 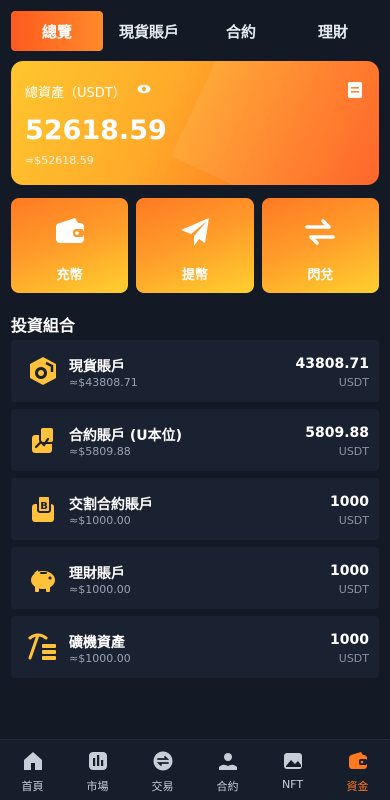 I want to click on list-item-wealth-account: 理財賬戶 ≈$1000.00 1000 USDT, so click(x=195, y=578).